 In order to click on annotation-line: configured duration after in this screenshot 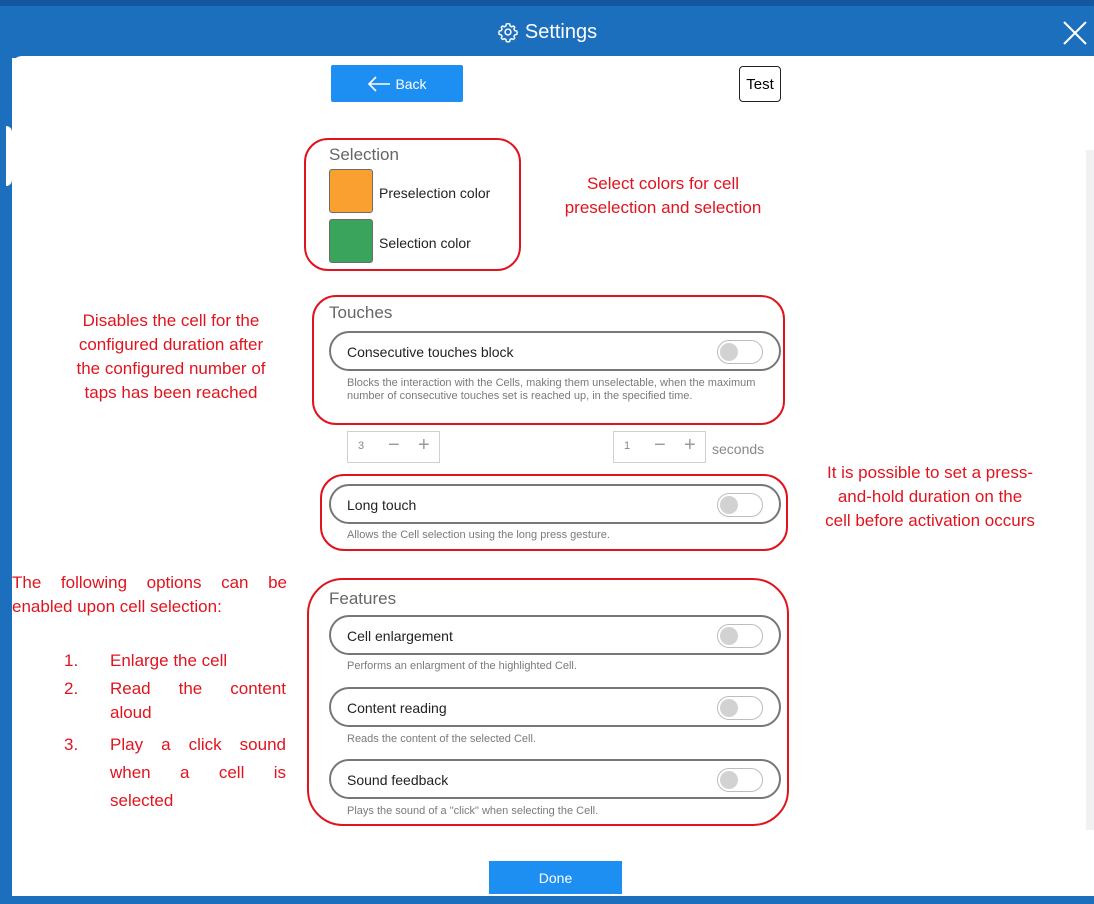, I will do `click(171, 344)`.